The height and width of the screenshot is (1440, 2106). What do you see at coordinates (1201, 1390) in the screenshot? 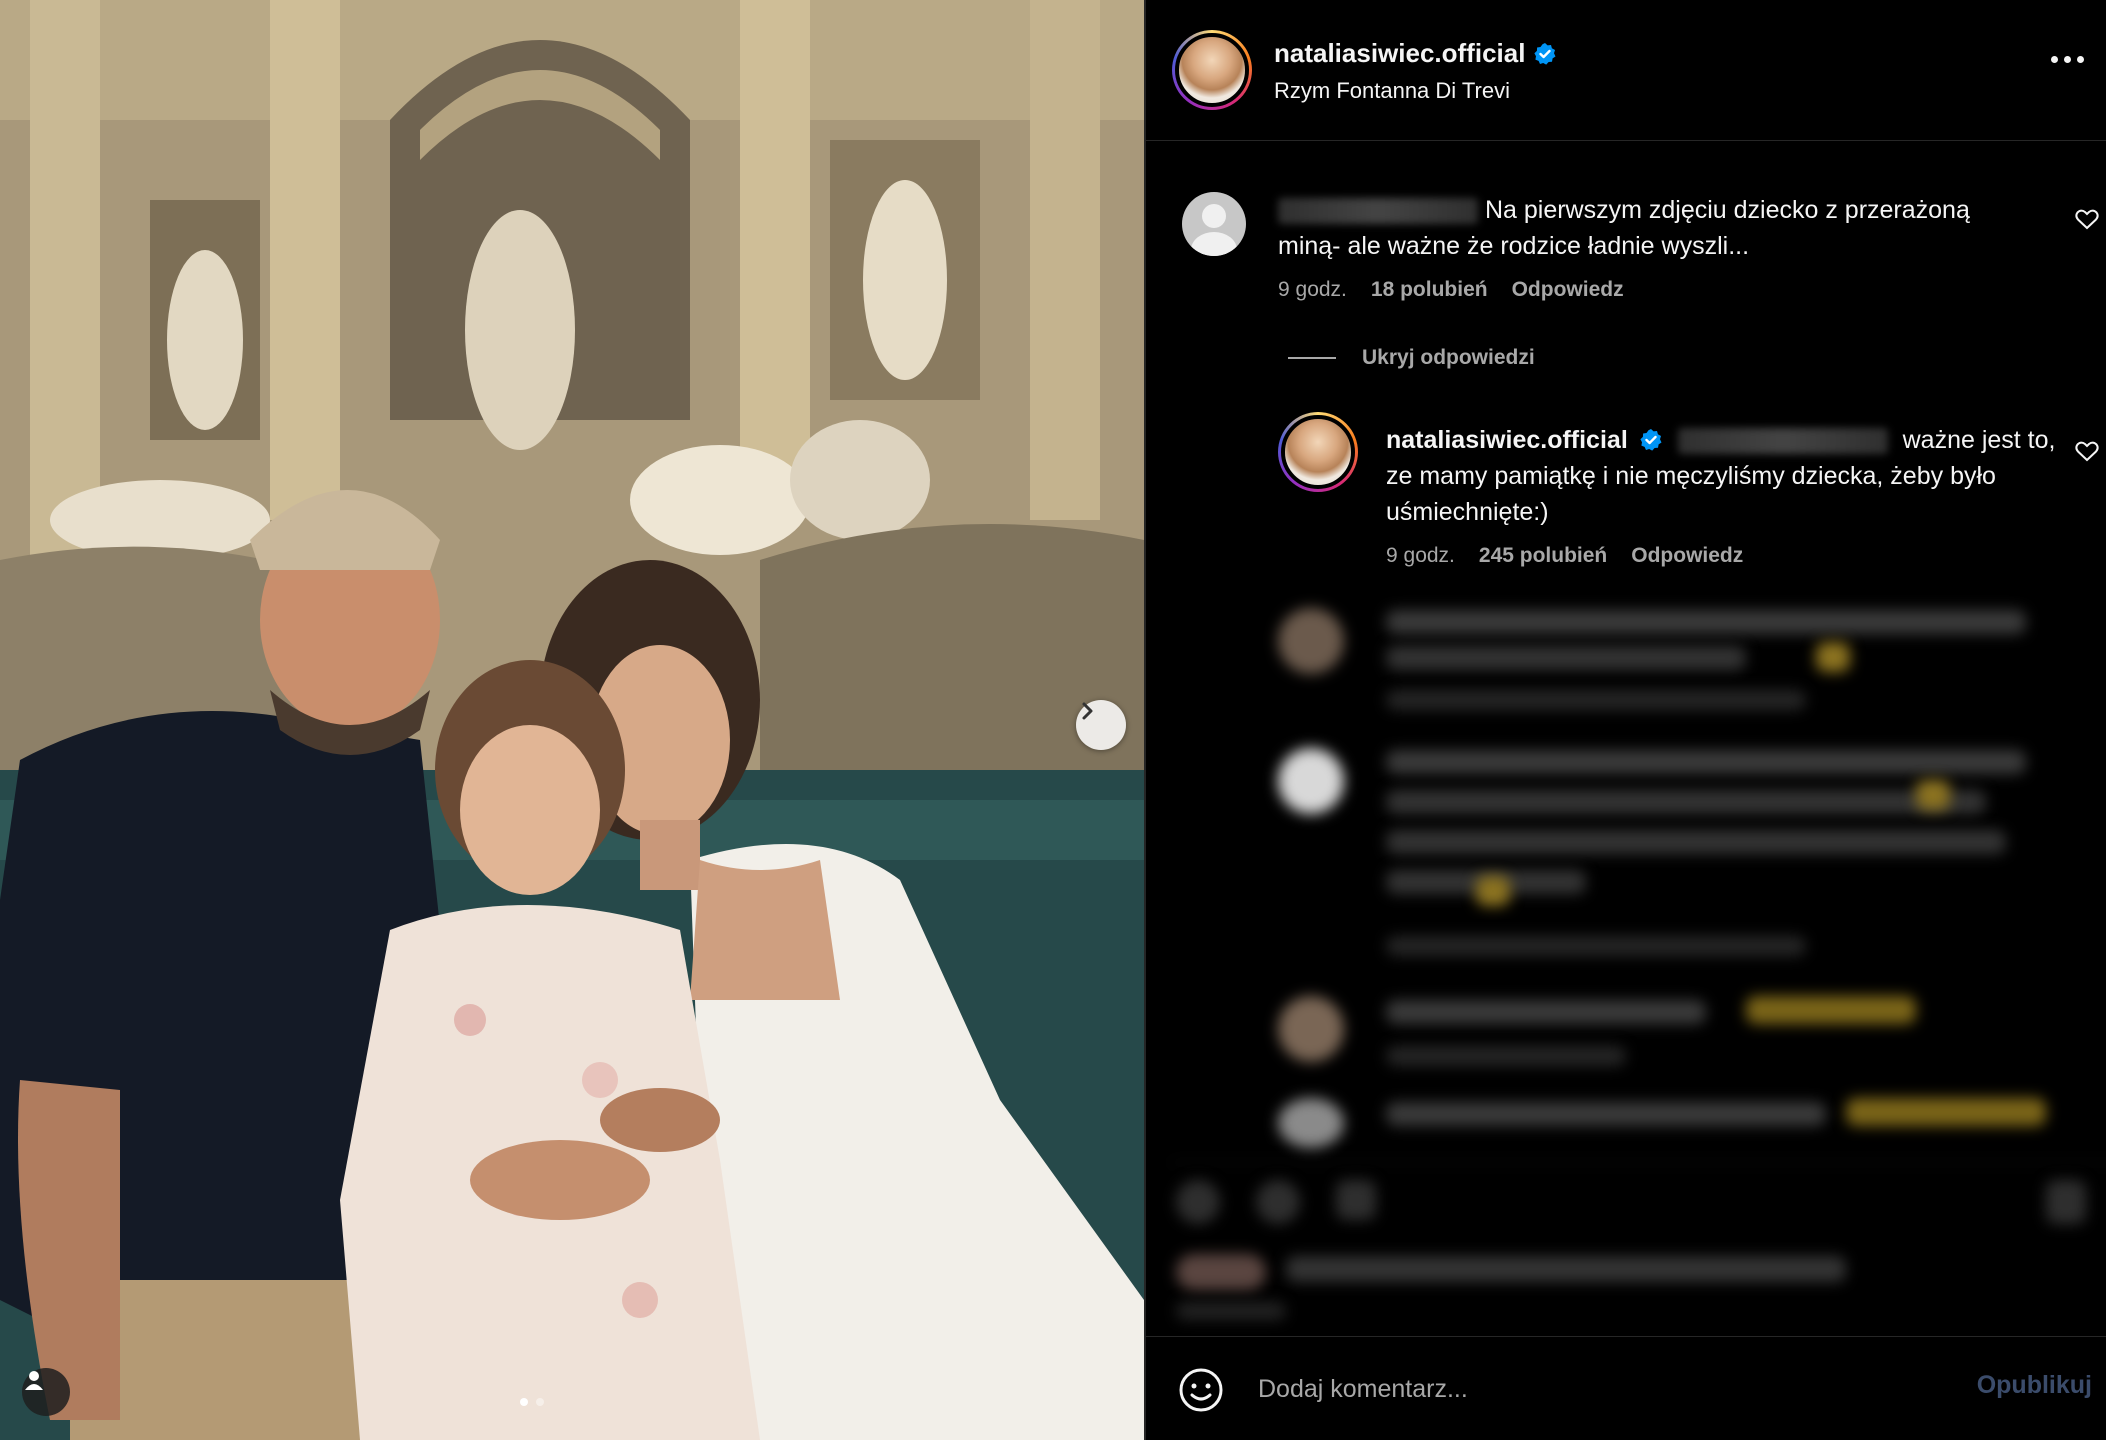
I see `emoji-icon` at bounding box center [1201, 1390].